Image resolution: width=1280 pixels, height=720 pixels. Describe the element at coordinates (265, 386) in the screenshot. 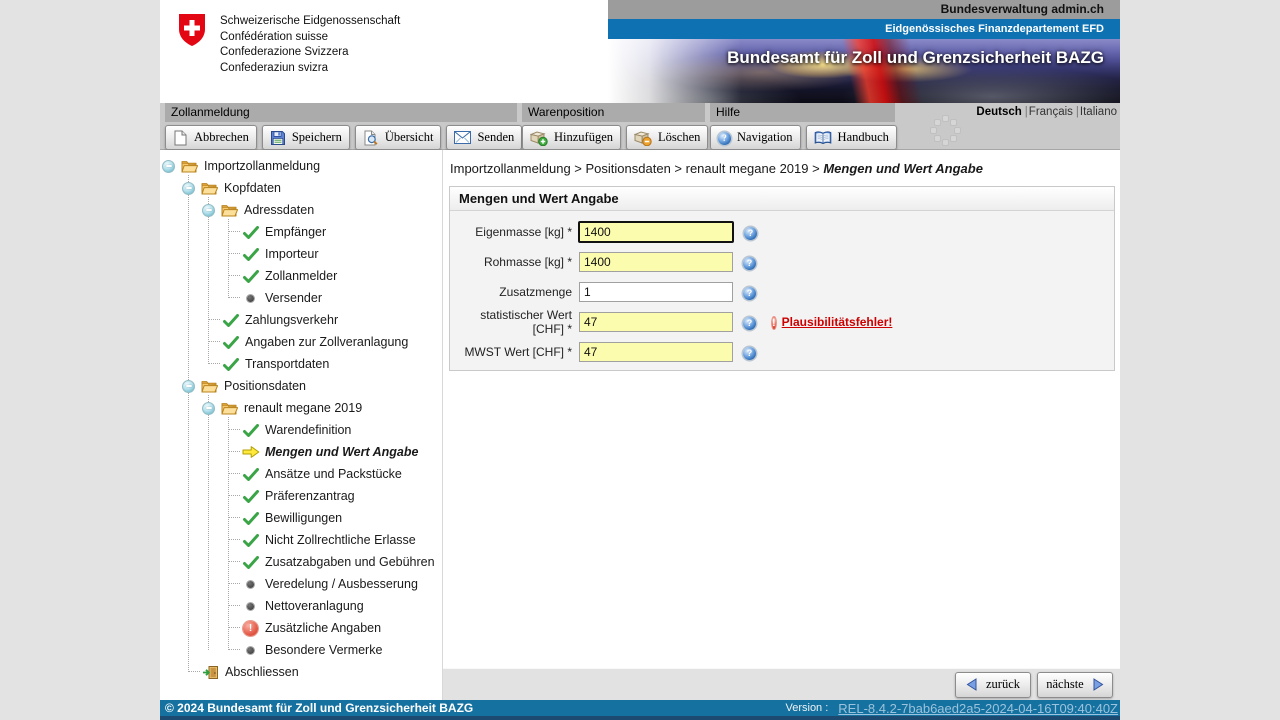

I see `tree-item-label: Positionsdaten` at that location.